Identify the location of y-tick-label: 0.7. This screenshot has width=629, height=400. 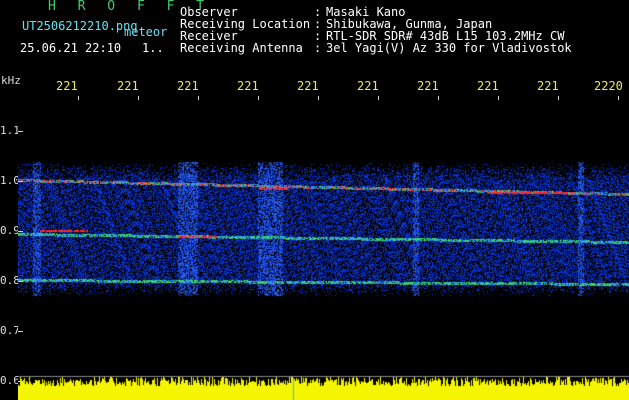
(10, 330).